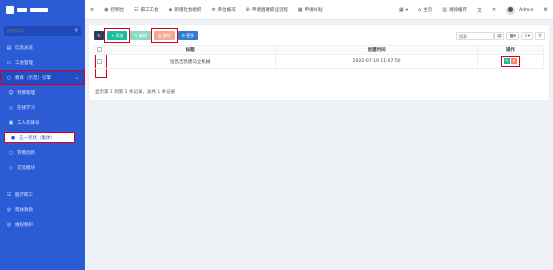 The width and height of the screenshot is (553, 270). Describe the element at coordinates (136, 35) in the screenshot. I see `pencil-icon: ✎` at that location.